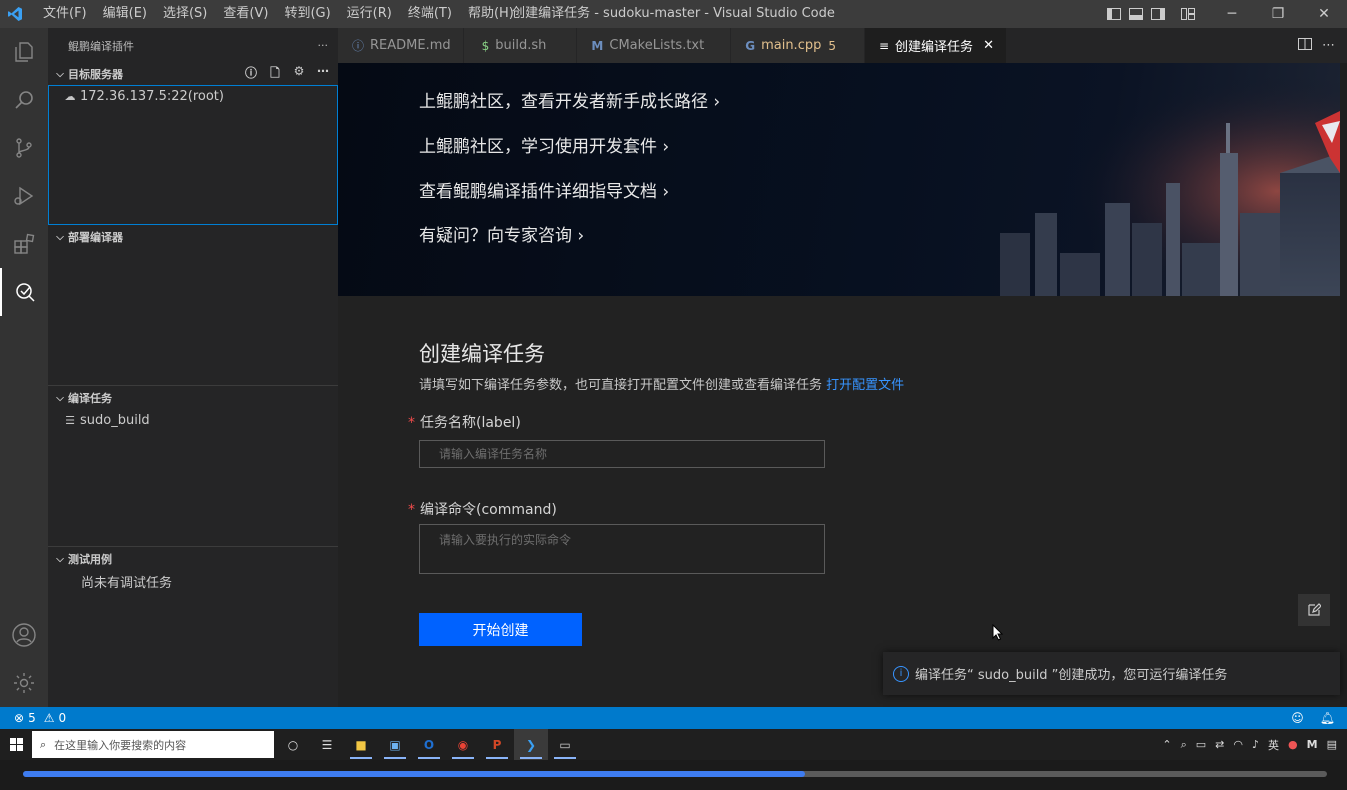 This screenshot has height=790, width=1347. Describe the element at coordinates (544, 144) in the screenshot. I see `banner-link-dev-kit: 上鲲鹏社区，学习使用开发套件 ›` at that location.